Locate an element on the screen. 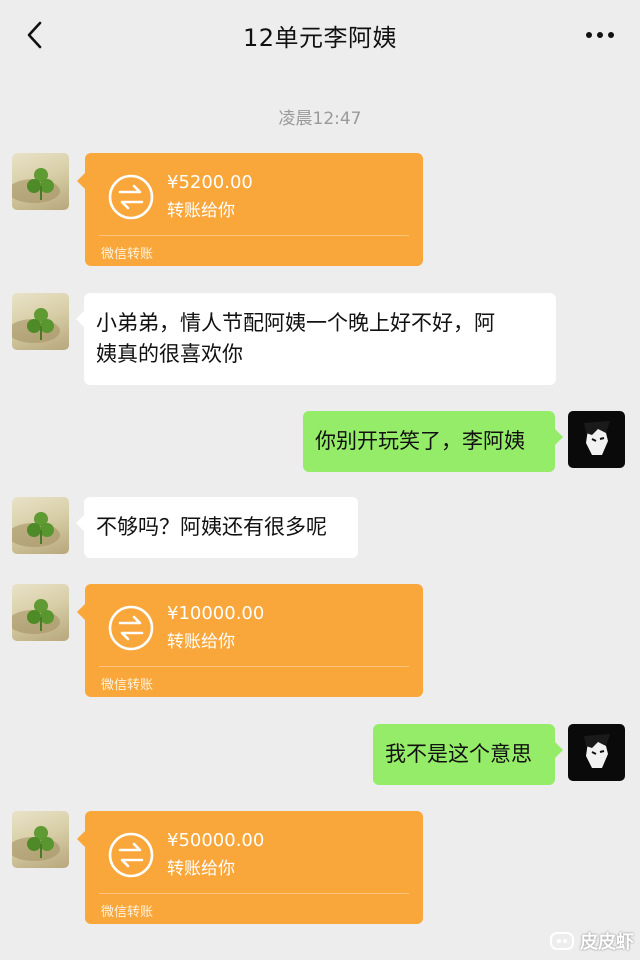  chat-header: 12单元李阿姨 is located at coordinates (320, 35).